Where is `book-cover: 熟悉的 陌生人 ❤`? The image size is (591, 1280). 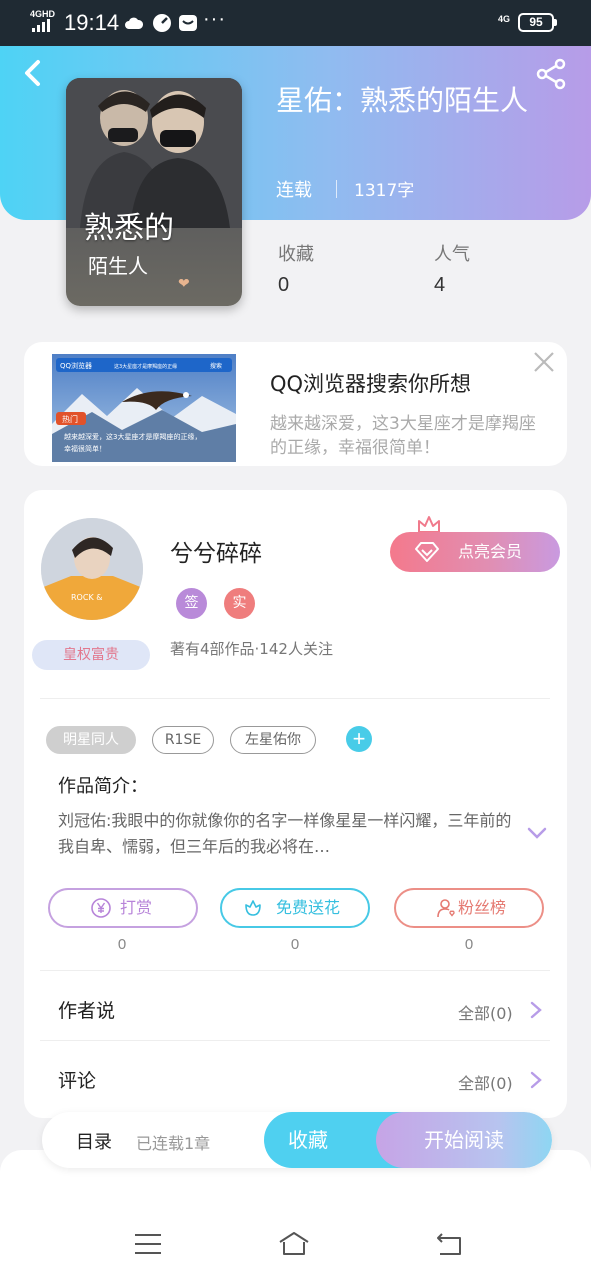 book-cover: 熟悉的 陌生人 ❤ is located at coordinates (154, 192).